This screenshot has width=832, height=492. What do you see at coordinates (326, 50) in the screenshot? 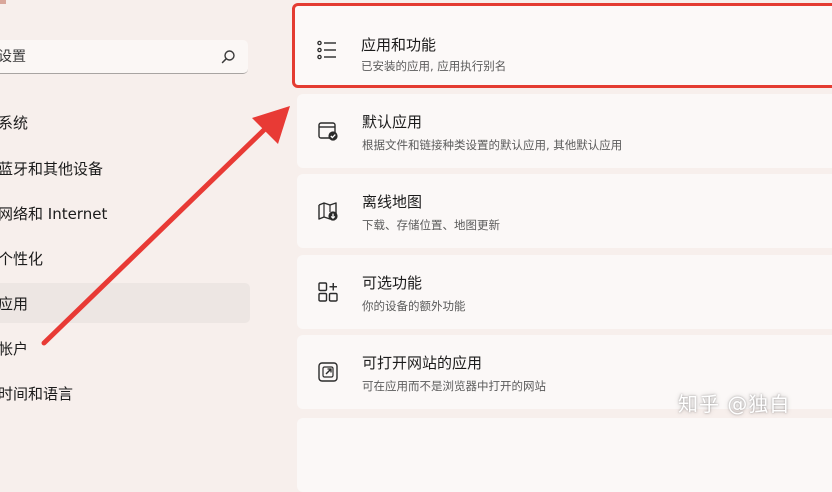
I see `list-icon` at bounding box center [326, 50].